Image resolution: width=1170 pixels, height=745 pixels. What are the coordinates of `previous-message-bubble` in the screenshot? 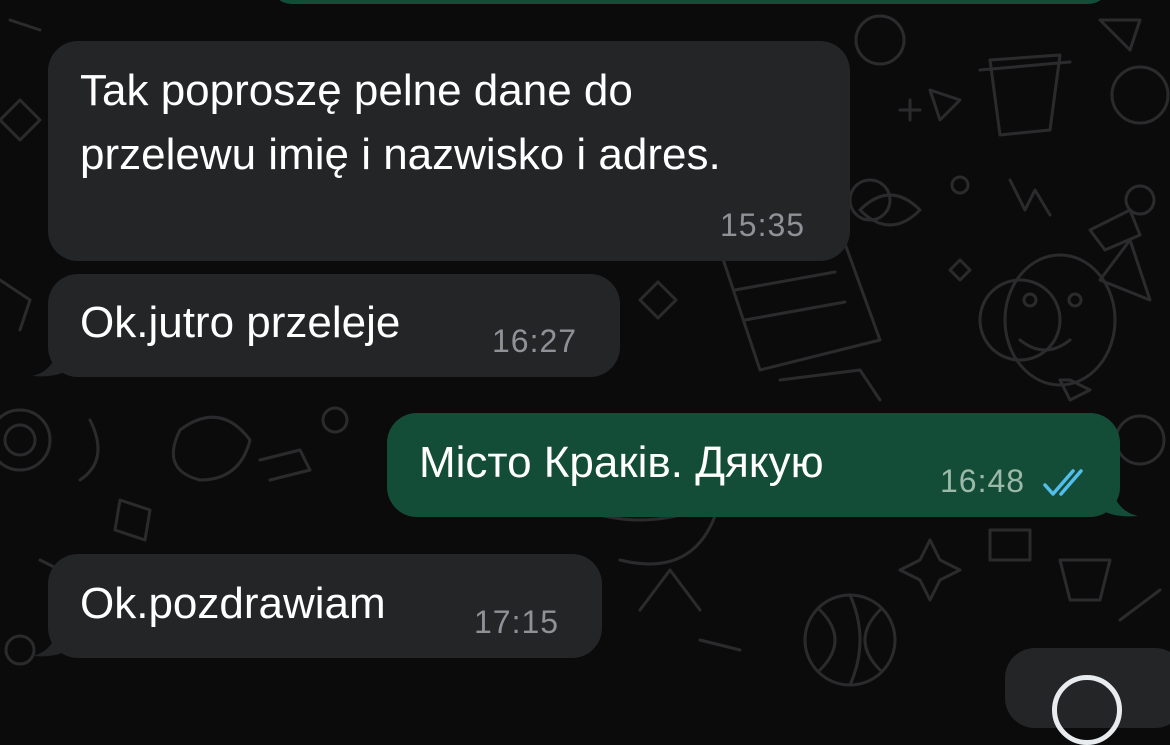 It's located at (690, 2).